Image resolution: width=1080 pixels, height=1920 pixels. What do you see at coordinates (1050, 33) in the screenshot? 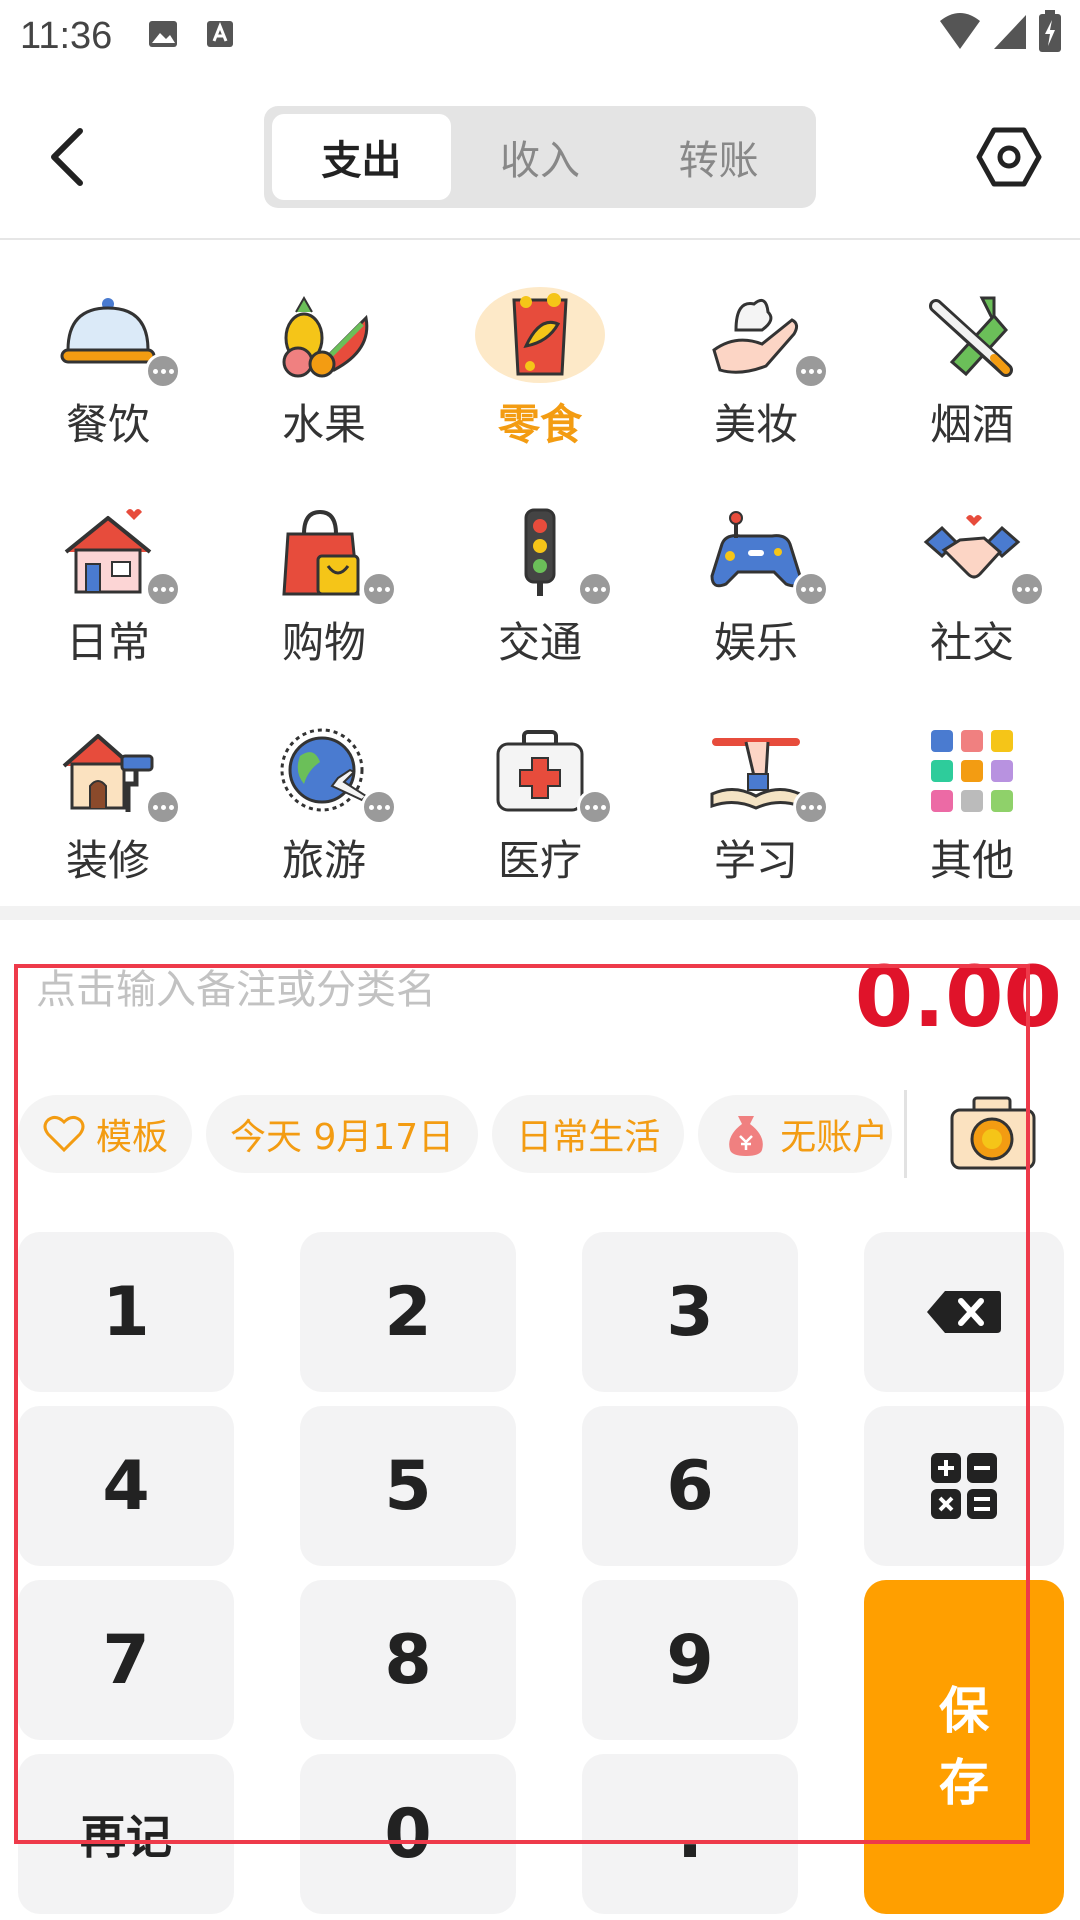
I see `battery-icon` at bounding box center [1050, 33].